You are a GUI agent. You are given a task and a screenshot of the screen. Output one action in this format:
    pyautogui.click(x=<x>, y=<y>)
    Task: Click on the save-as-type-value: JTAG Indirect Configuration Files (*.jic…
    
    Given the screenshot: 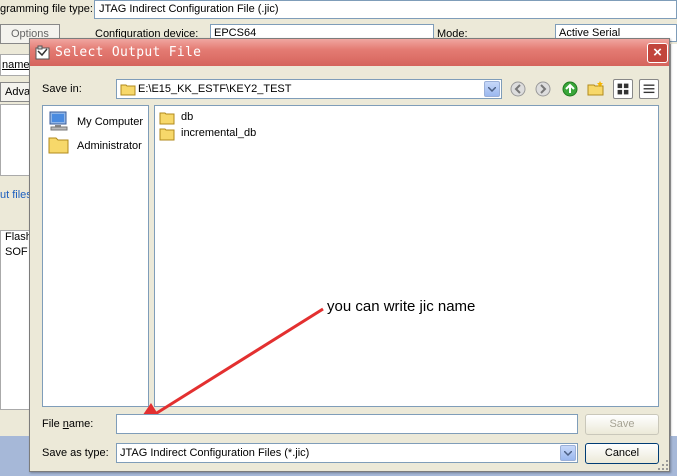 What is the action you would take?
    pyautogui.click(x=215, y=453)
    